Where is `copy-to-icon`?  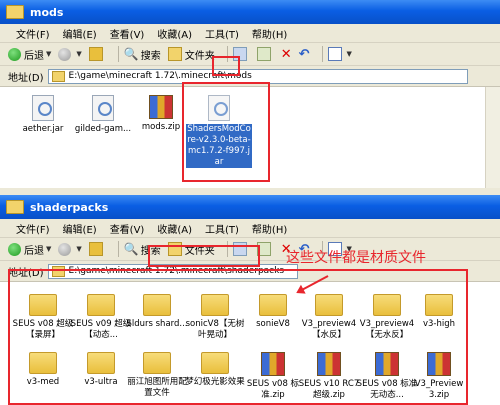
copy-to-icon is located at coordinates (263, 54).